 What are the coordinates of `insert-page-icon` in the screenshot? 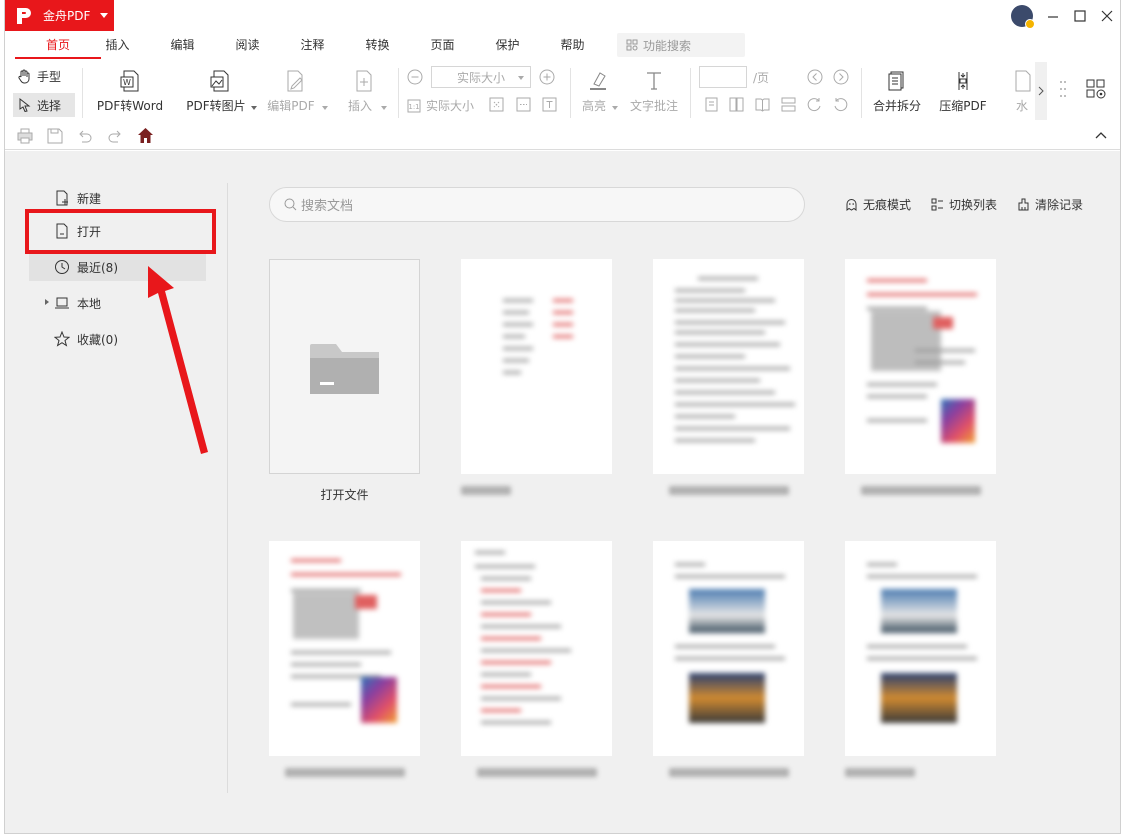 It's located at (364, 81).